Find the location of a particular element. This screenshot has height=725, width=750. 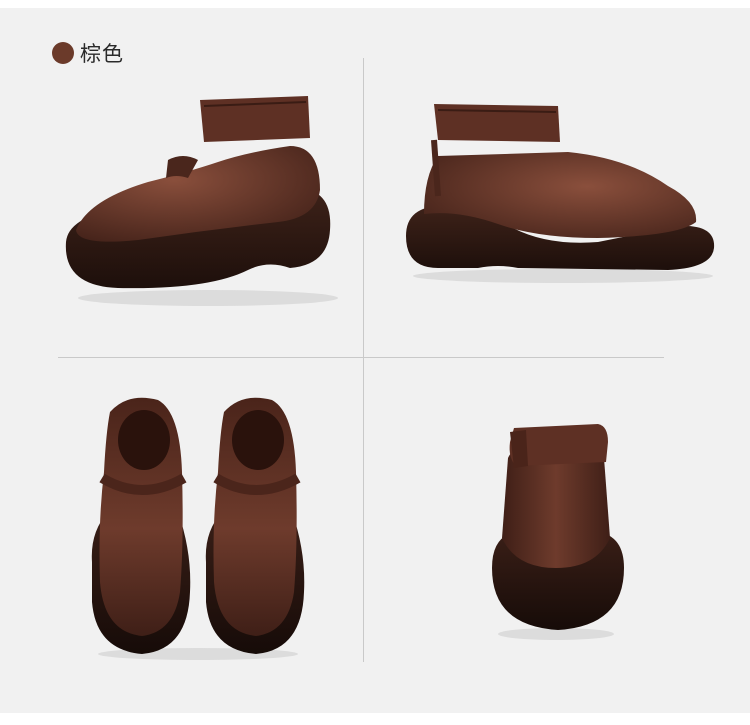

color-name: 棕色 is located at coordinates (102, 54).